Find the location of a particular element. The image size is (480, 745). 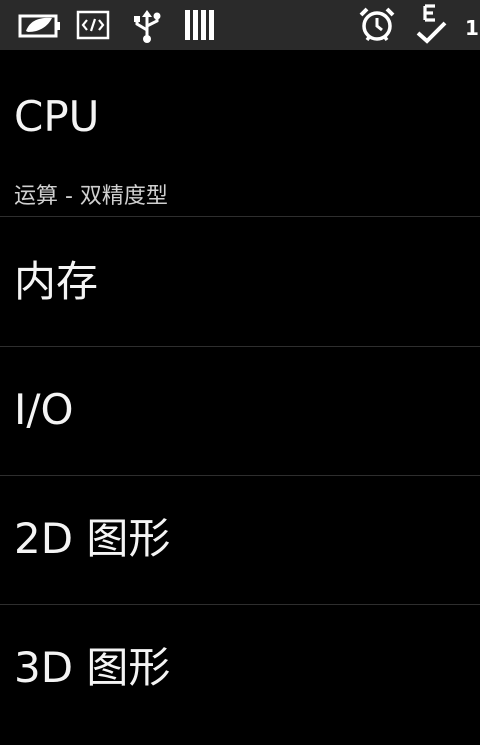

menu-item-label: CPU is located at coordinates (57, 116).